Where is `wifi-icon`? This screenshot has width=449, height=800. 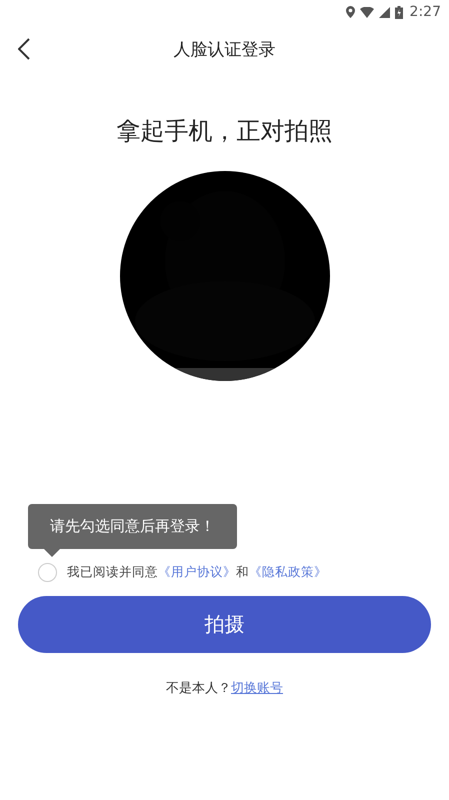
wifi-icon is located at coordinates (367, 12).